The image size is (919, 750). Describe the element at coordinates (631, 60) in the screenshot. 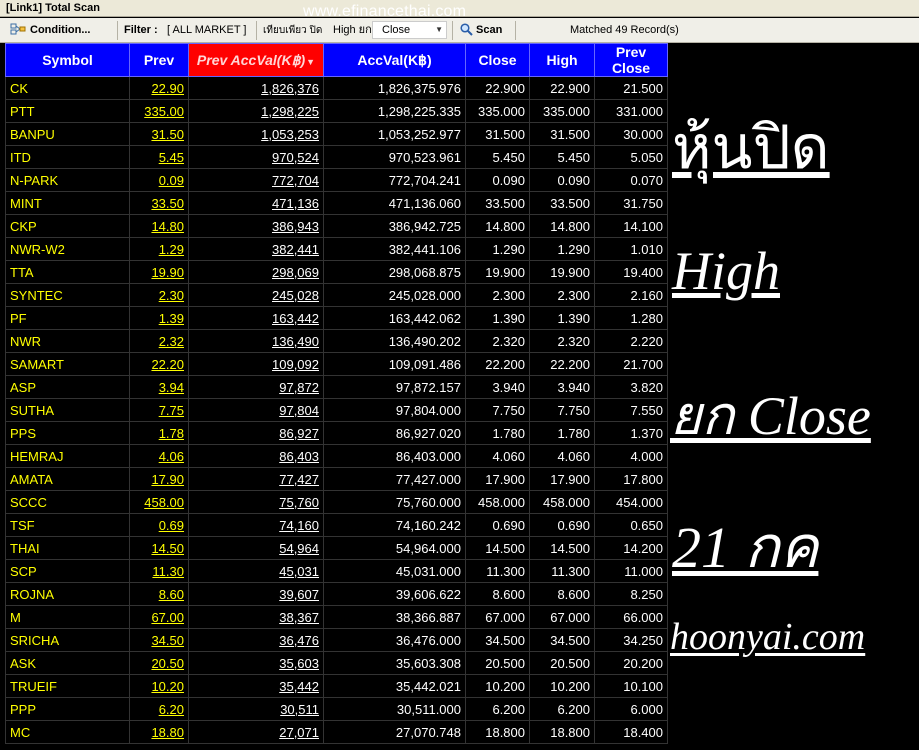

I see `column-header-prev-close: Prev Close` at that location.